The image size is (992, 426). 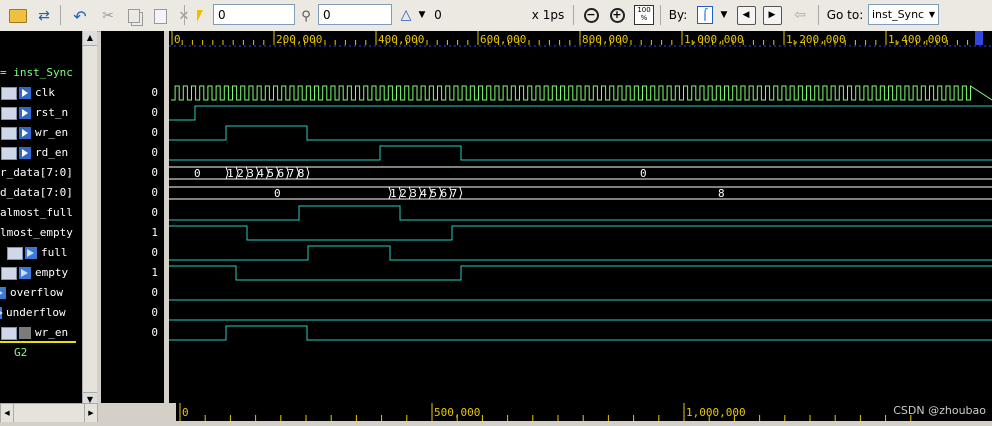 I want to click on zoom-in-icon: +, so click(x=617, y=15).